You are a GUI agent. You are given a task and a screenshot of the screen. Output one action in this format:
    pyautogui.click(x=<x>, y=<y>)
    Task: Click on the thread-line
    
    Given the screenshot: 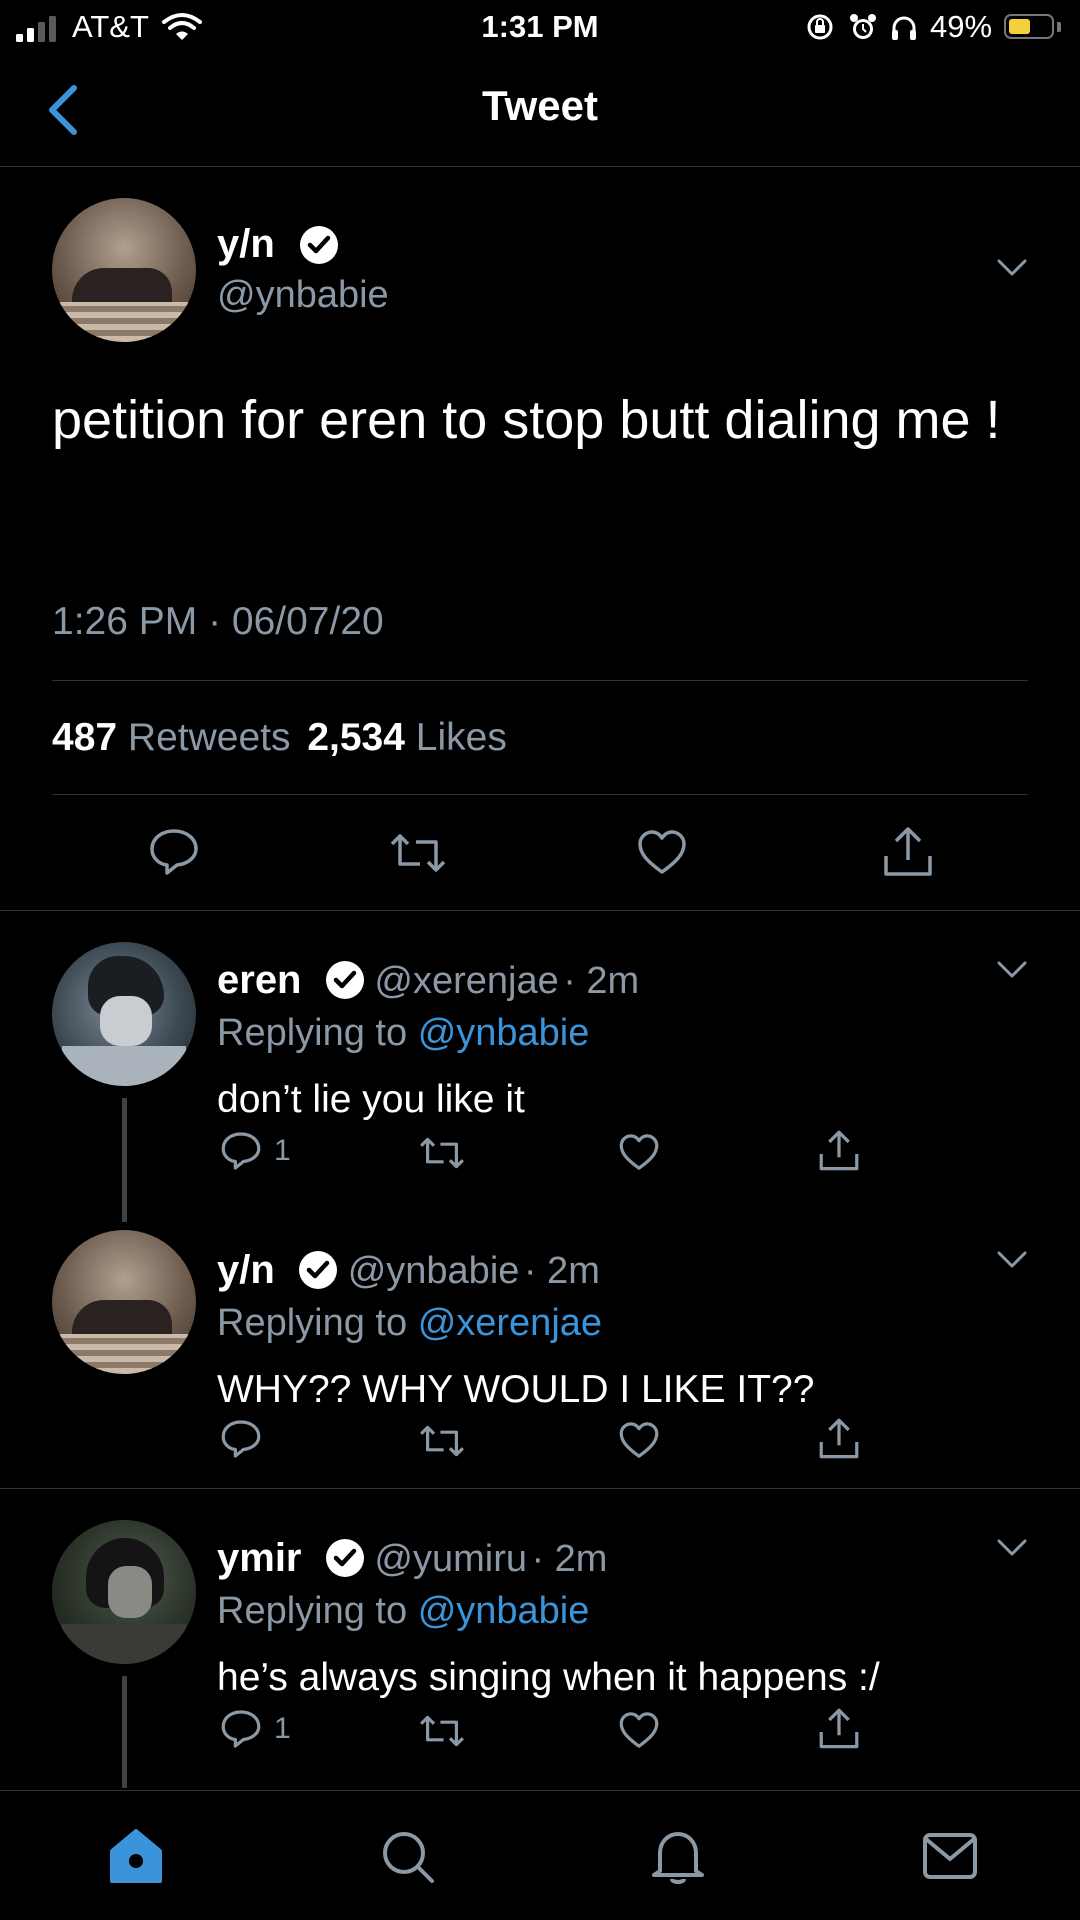 What is the action you would take?
    pyautogui.click(x=124, y=1732)
    